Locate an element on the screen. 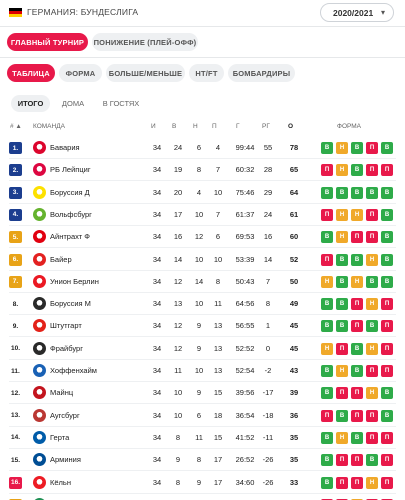 This screenshot has height=500, width=405. tab-over-under: БОЛЬШЕ/МЕНЬШЕ is located at coordinates (145, 73).